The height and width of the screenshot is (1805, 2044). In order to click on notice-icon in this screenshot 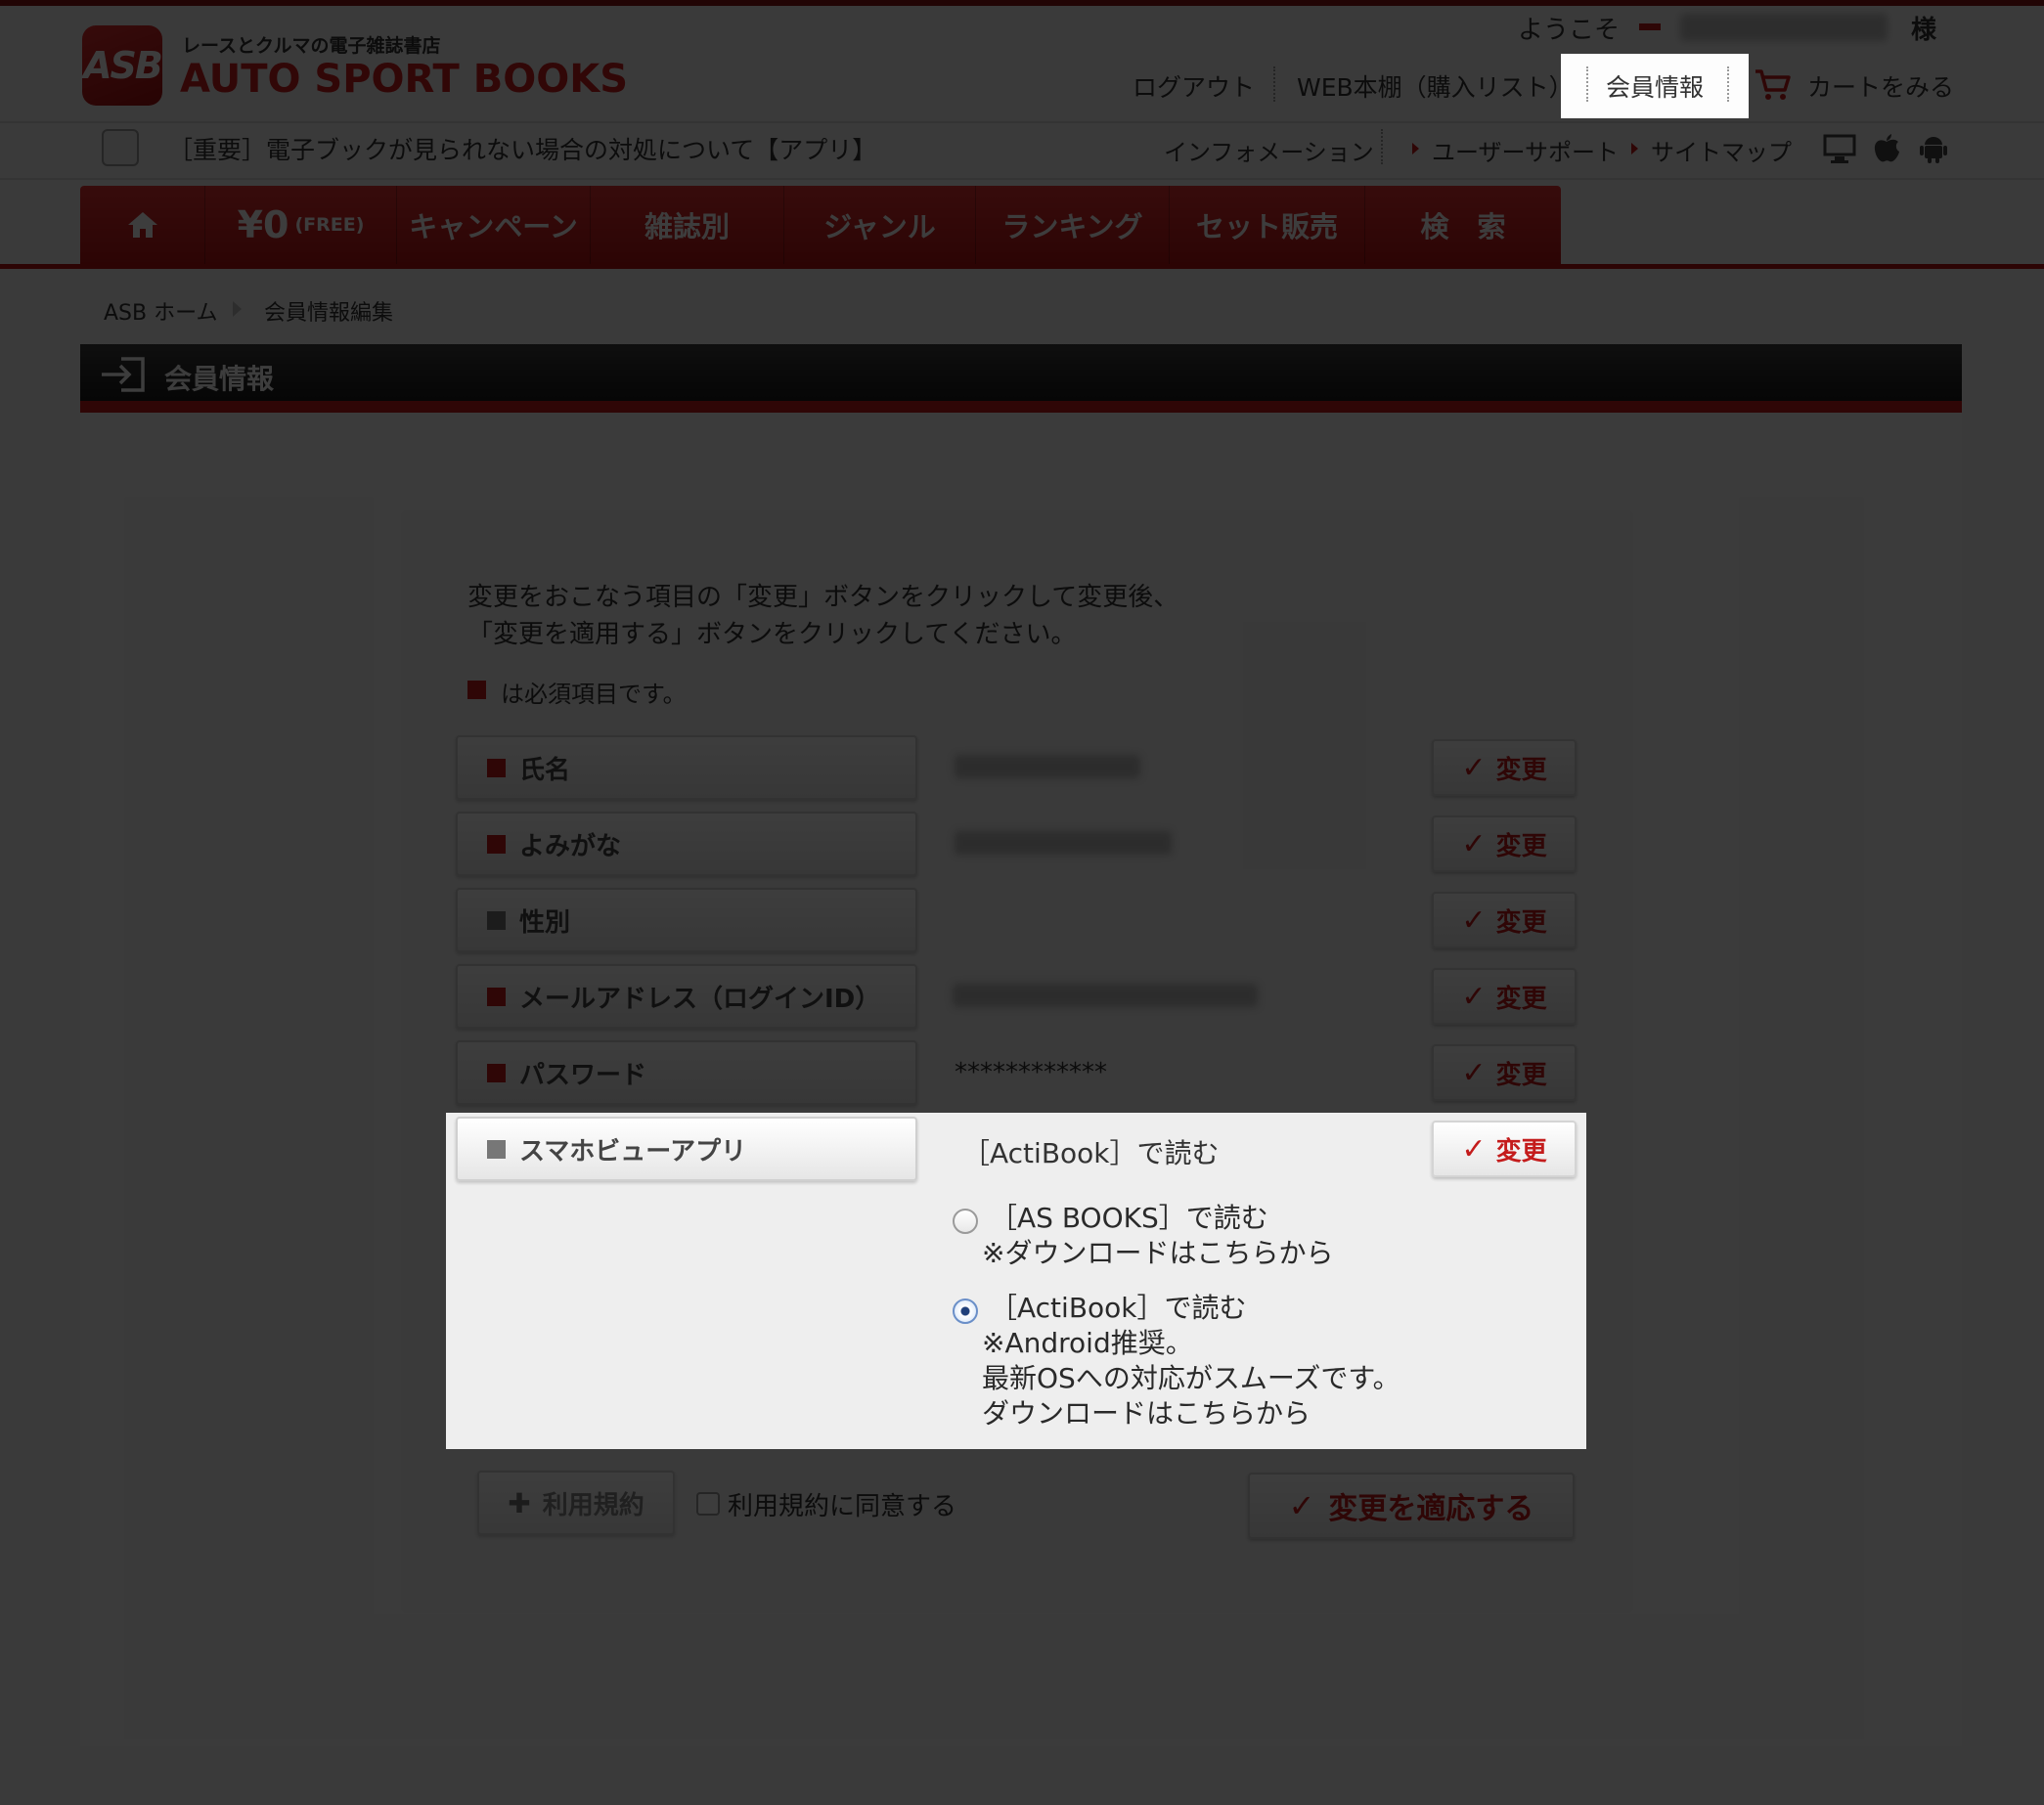, I will do `click(120, 148)`.